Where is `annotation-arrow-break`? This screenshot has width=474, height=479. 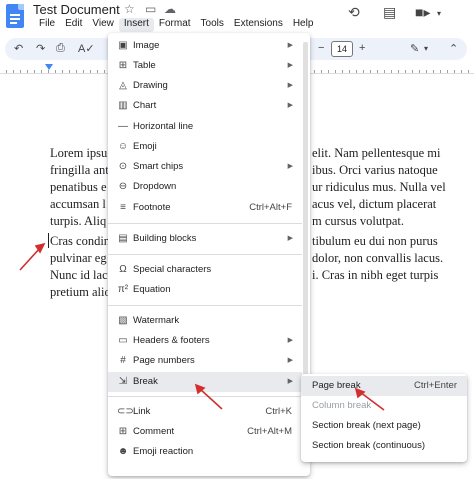 annotation-arrow-break is located at coordinates (208, 396).